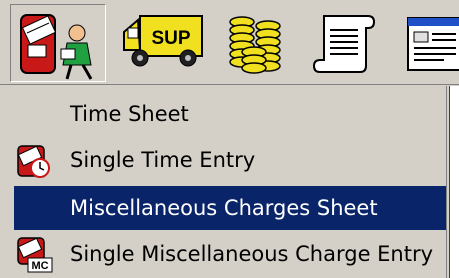 This screenshot has width=459, height=278. I want to click on single-time-entry-icon, so click(33, 161).